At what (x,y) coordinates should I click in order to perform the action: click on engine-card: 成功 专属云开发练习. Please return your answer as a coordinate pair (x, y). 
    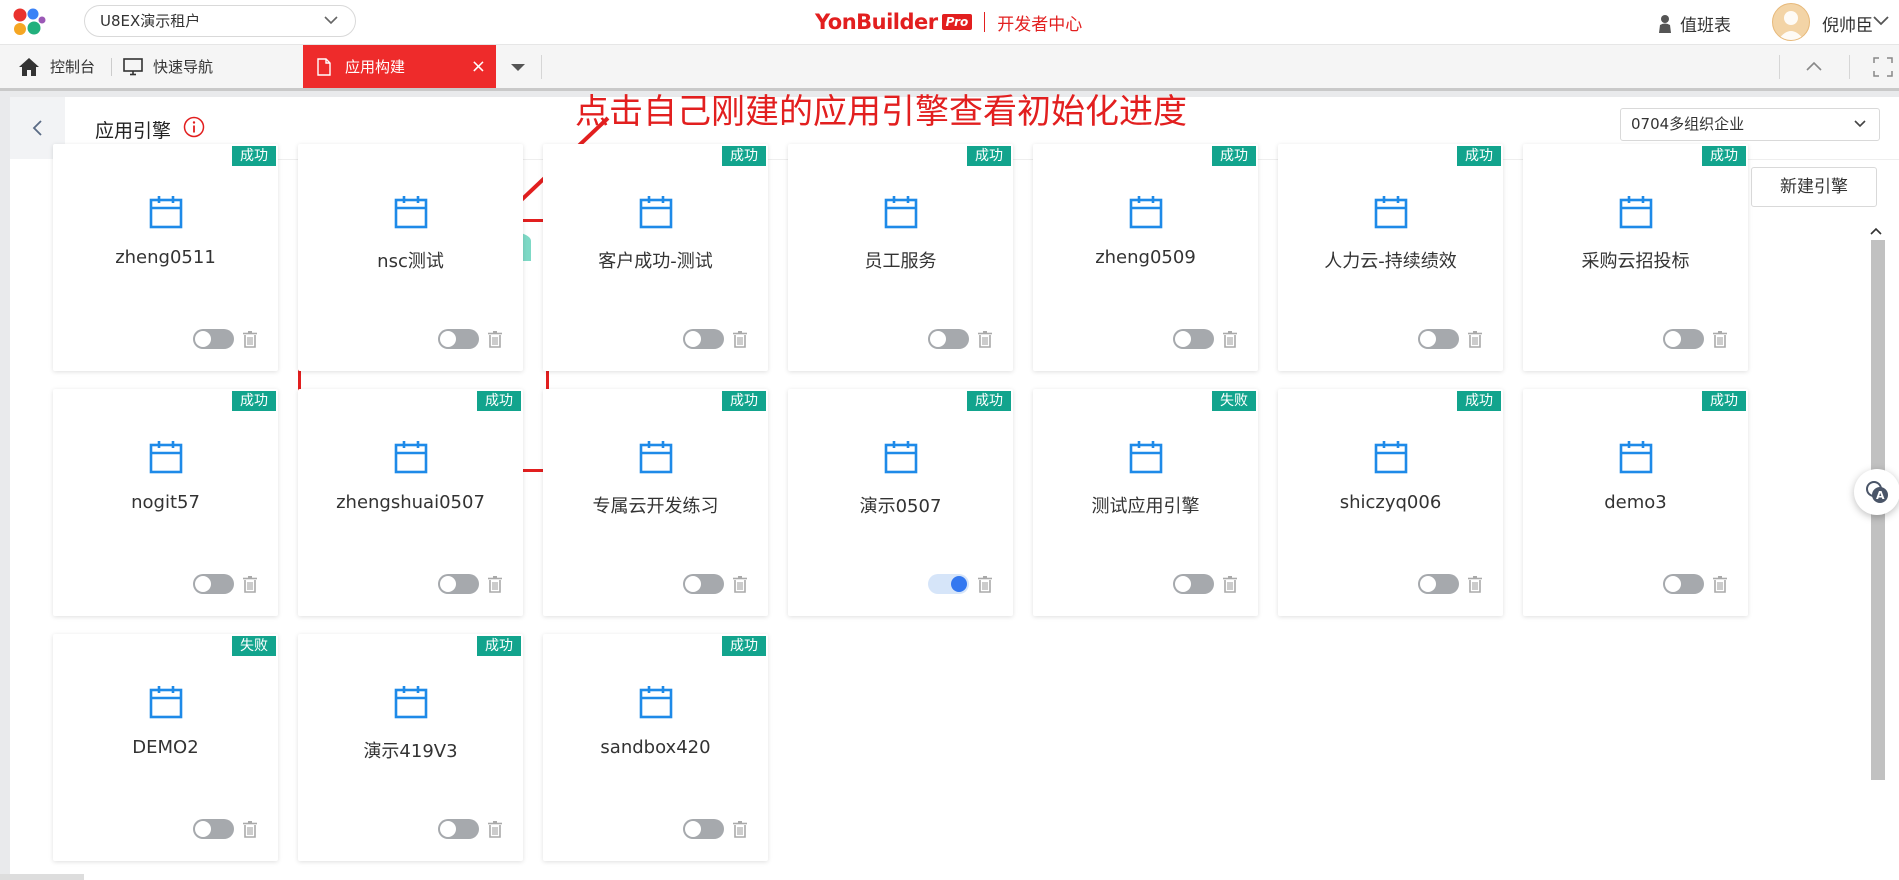
    Looking at the image, I should click on (655, 502).